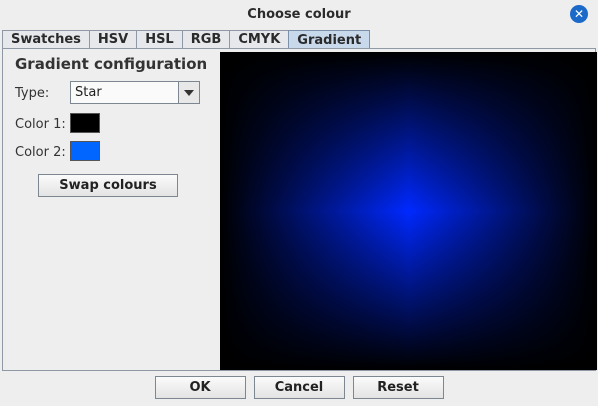 The image size is (598, 406). What do you see at coordinates (32, 93) in the screenshot?
I see `type-label: Type:` at bounding box center [32, 93].